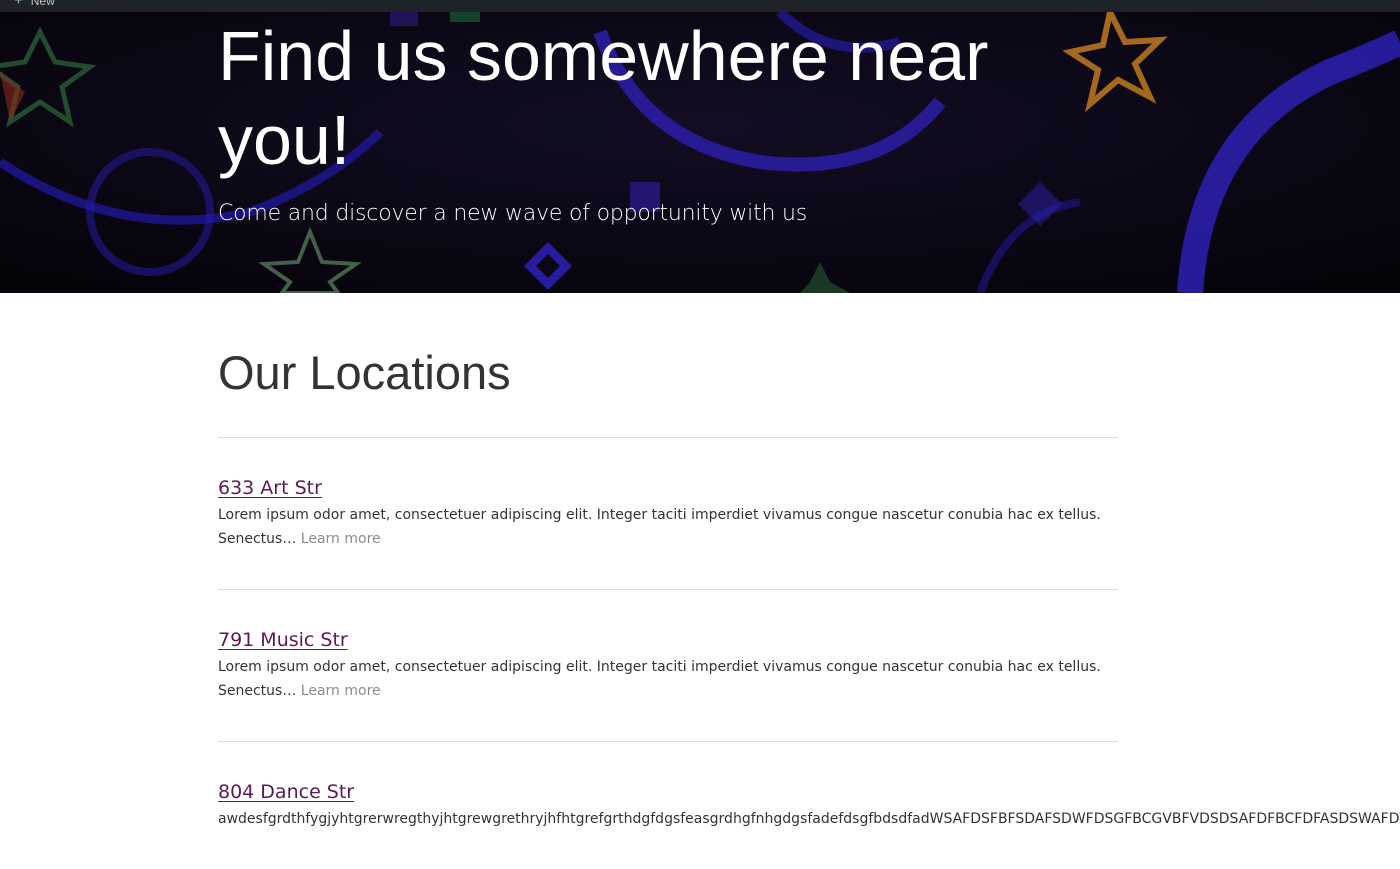 This screenshot has height=869, width=1400. Describe the element at coordinates (42, 4) in the screenshot. I see `admin-bar-new-label: New` at that location.